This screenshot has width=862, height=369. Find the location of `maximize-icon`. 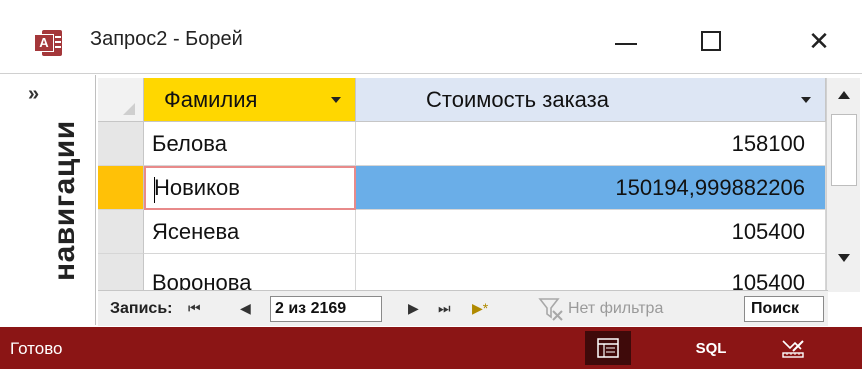

maximize-icon is located at coordinates (711, 41).